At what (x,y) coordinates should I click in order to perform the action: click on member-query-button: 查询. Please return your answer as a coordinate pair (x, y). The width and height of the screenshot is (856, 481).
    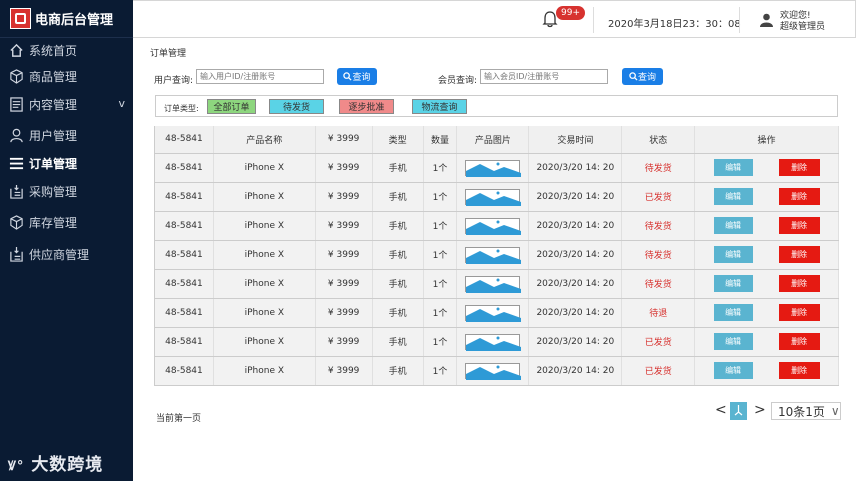
    Looking at the image, I should click on (642, 76).